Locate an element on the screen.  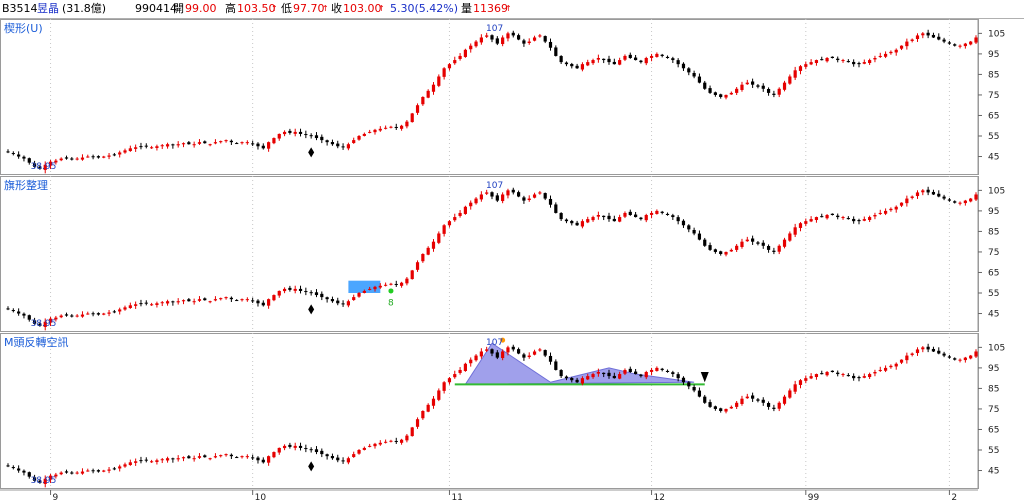
low-label: 38.95 is located at coordinates (44, 481).